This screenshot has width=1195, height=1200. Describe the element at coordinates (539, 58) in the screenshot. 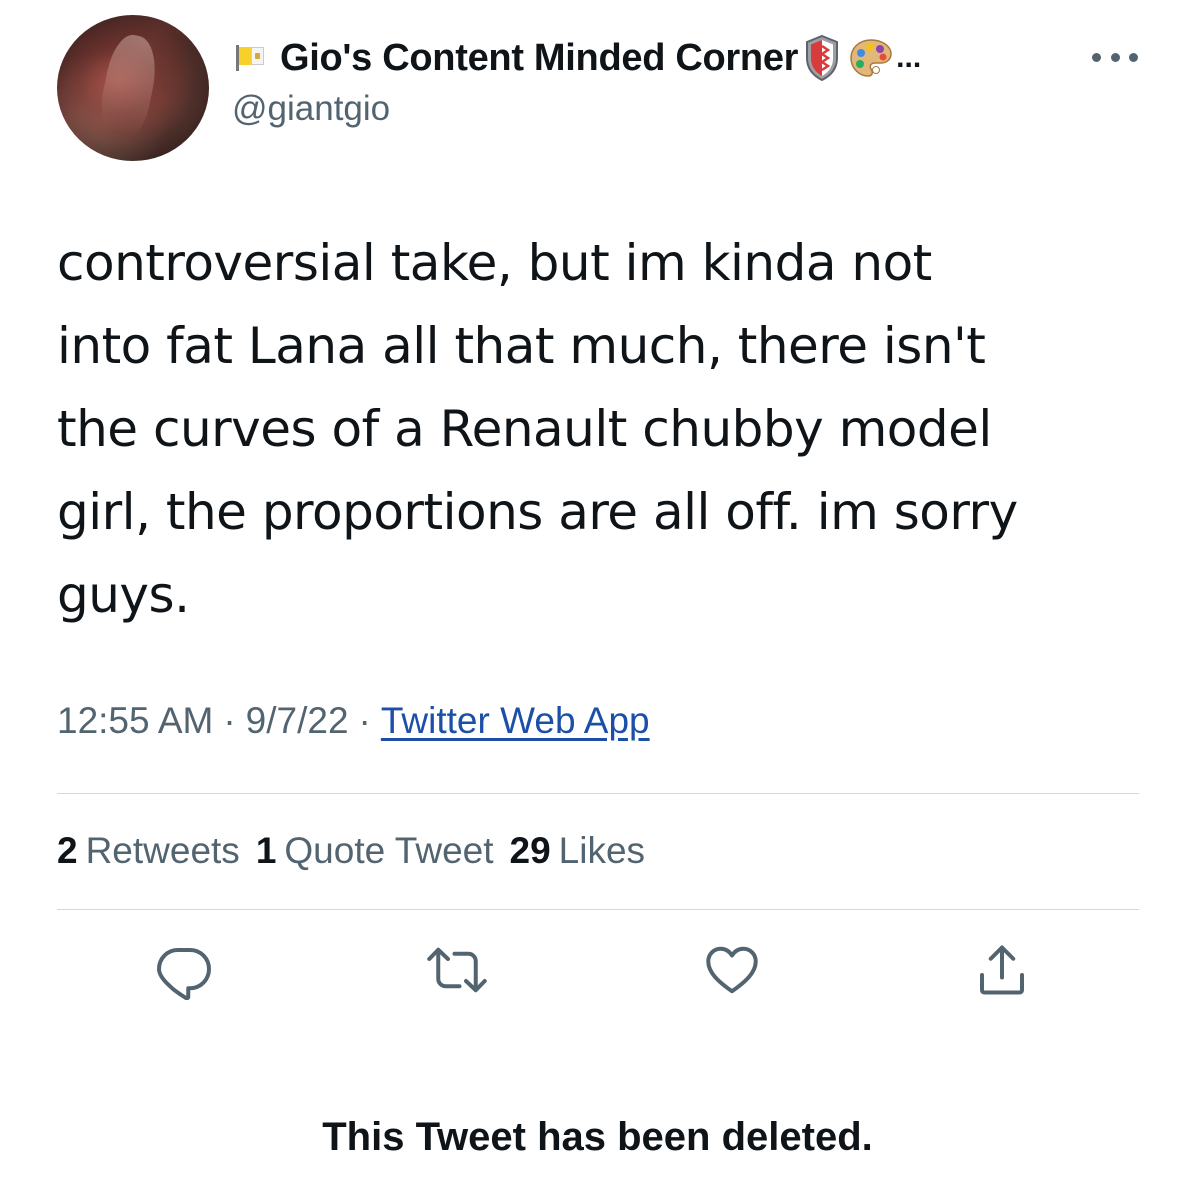

I see `author-display-name: Gio's Content Minded Corner` at that location.